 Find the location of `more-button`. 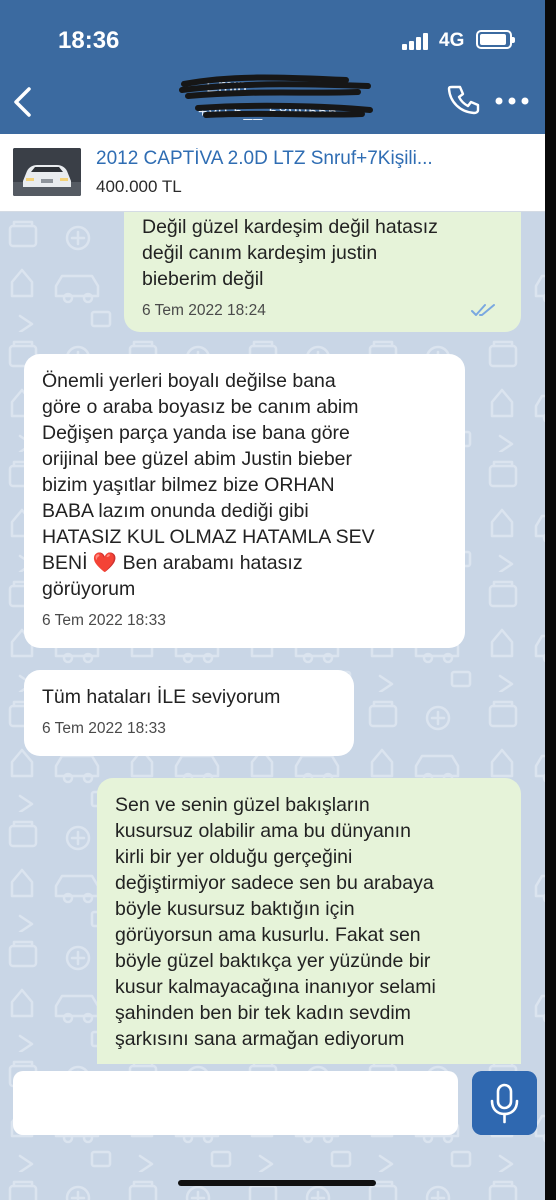

more-button is located at coordinates (512, 101).